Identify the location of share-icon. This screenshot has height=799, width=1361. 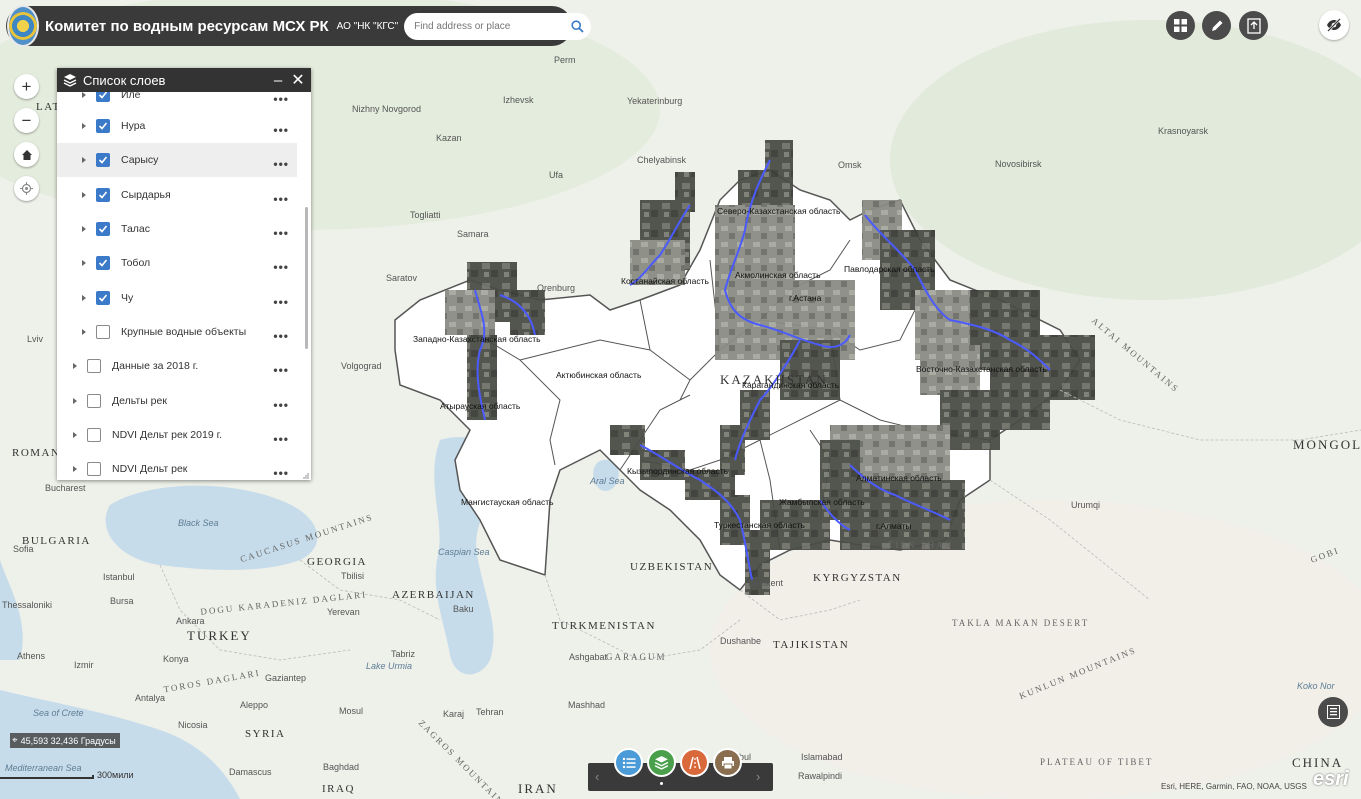
(1253, 25).